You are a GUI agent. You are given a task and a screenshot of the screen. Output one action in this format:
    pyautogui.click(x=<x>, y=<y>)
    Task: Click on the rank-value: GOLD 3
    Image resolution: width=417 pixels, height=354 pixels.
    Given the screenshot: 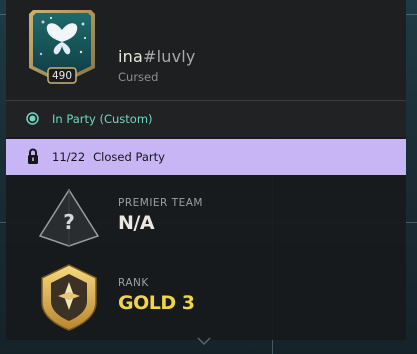 What is the action you would take?
    pyautogui.click(x=156, y=303)
    